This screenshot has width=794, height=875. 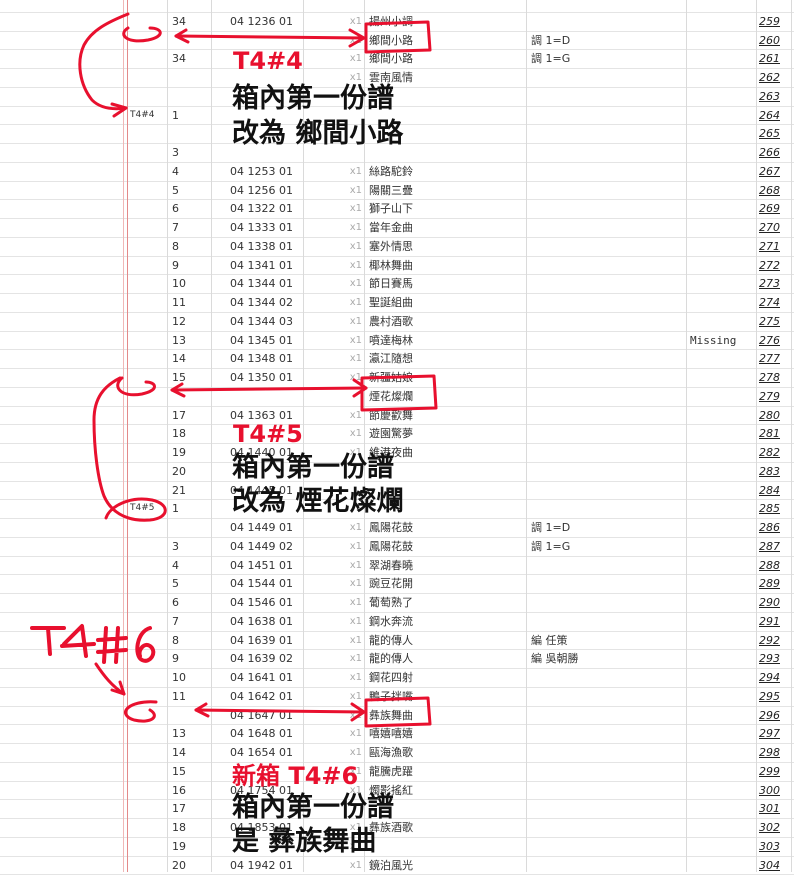 I want to click on annotation-t4-4-line1: 箱內第一份譜, so click(x=313, y=98).